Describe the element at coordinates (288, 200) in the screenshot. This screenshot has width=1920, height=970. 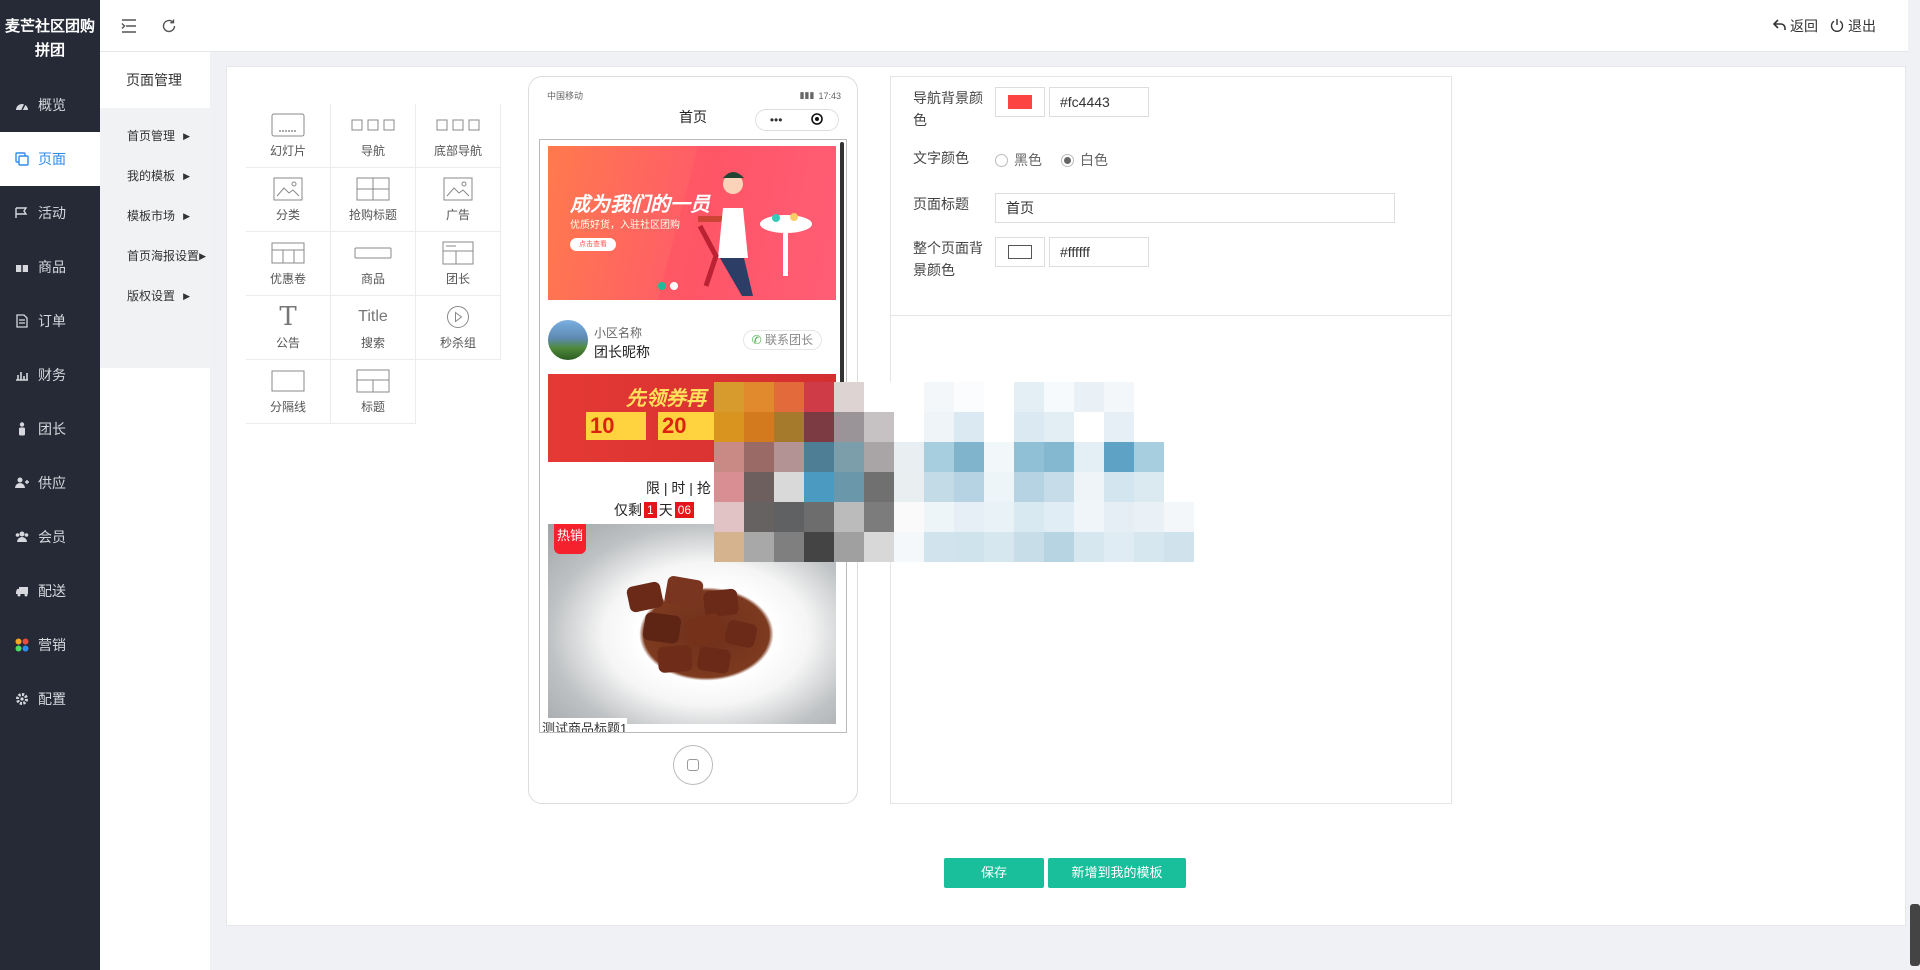
I see `component-category: 分类` at that location.